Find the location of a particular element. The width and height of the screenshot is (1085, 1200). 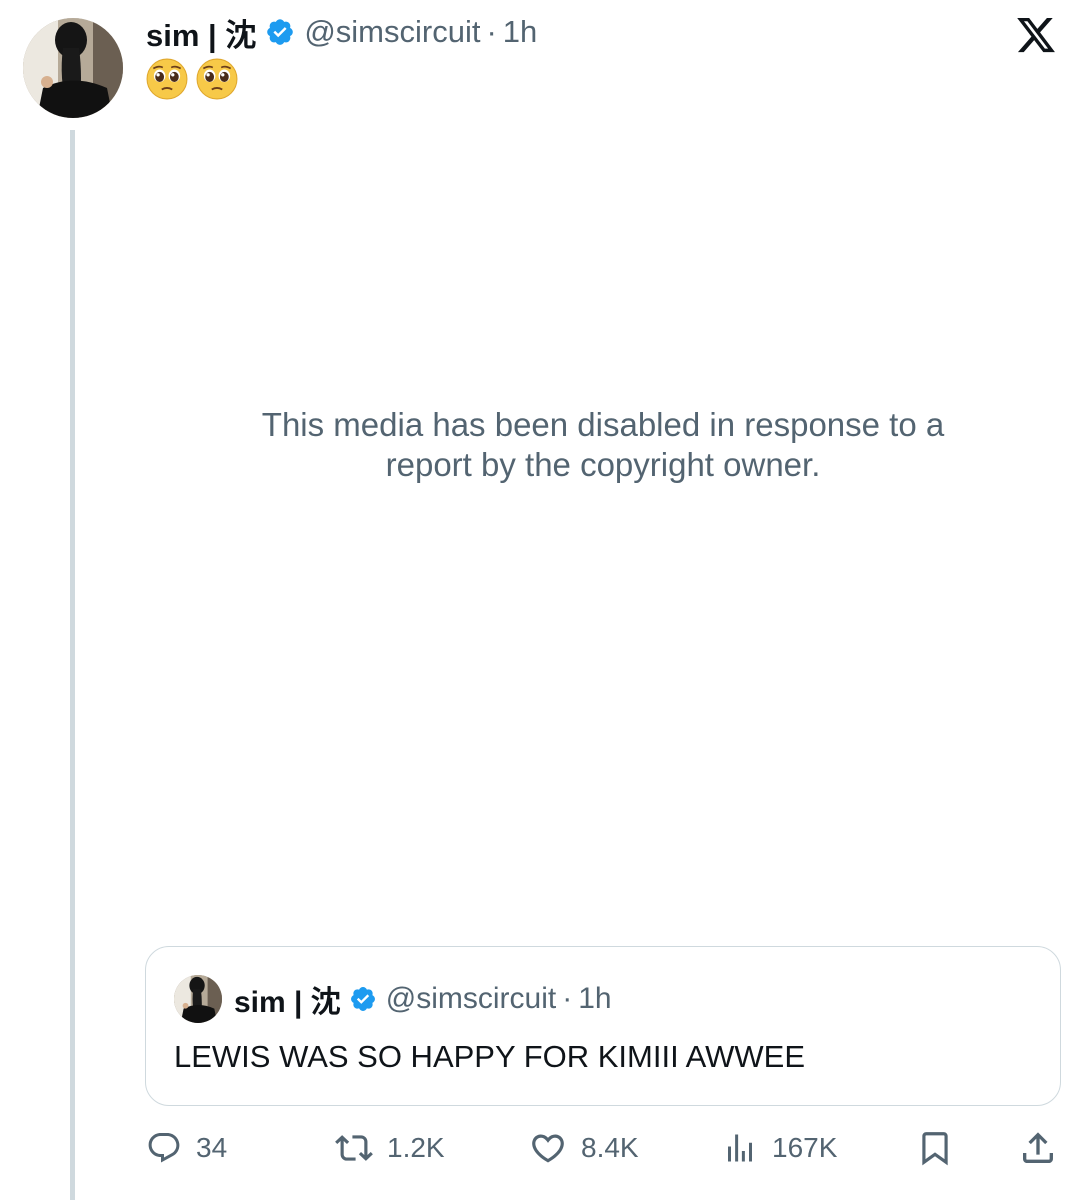

heart-icon is located at coordinates (548, 1148).